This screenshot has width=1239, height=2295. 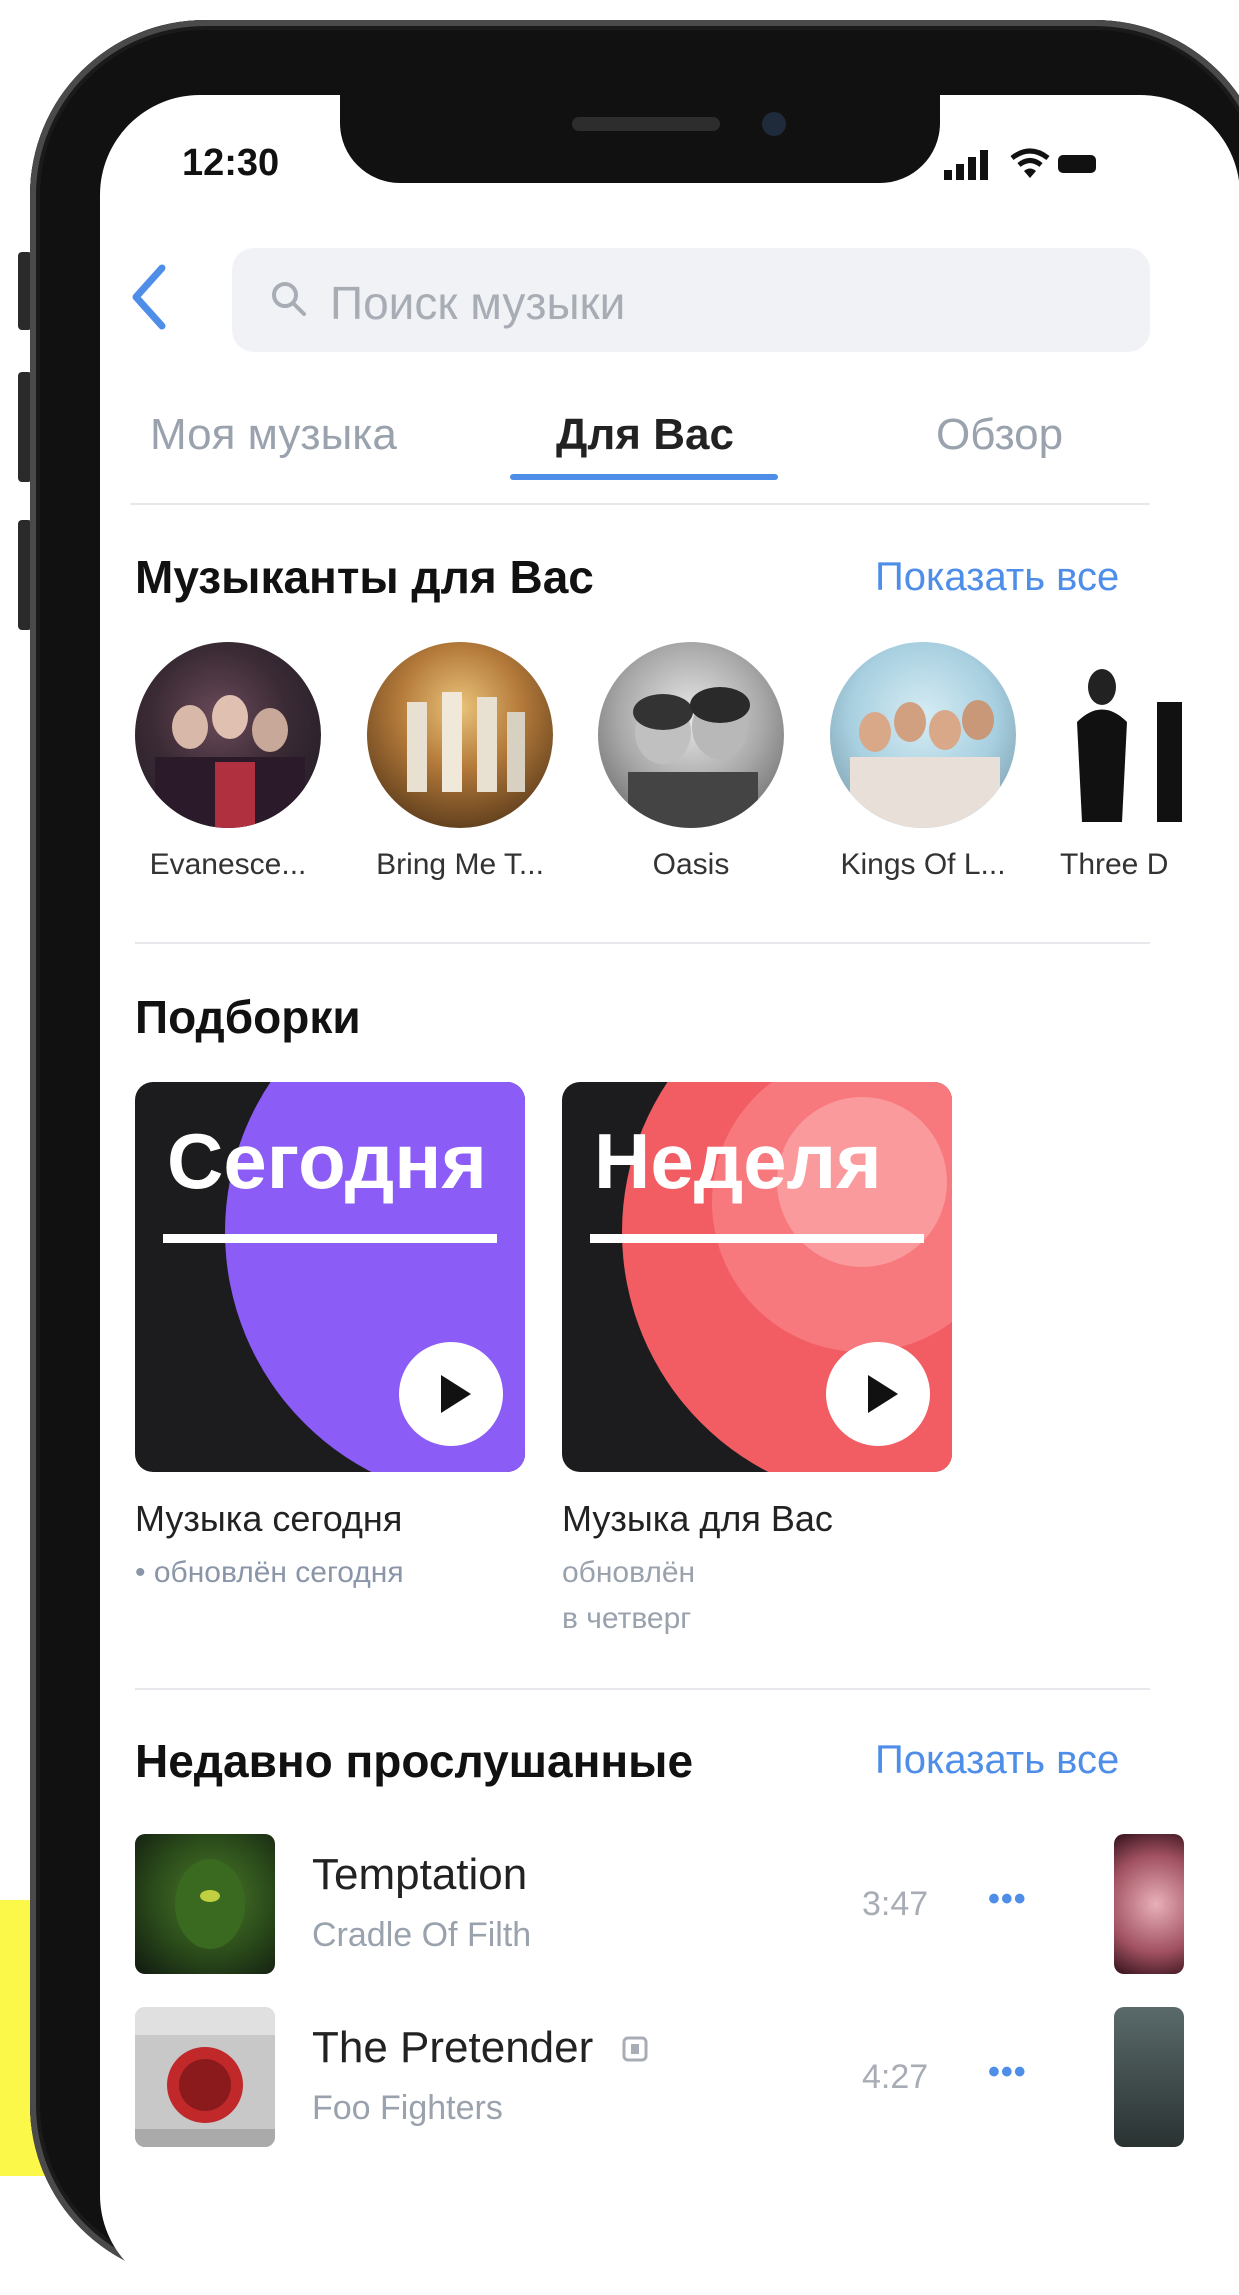 What do you see at coordinates (646, 124) in the screenshot?
I see `speaker` at bounding box center [646, 124].